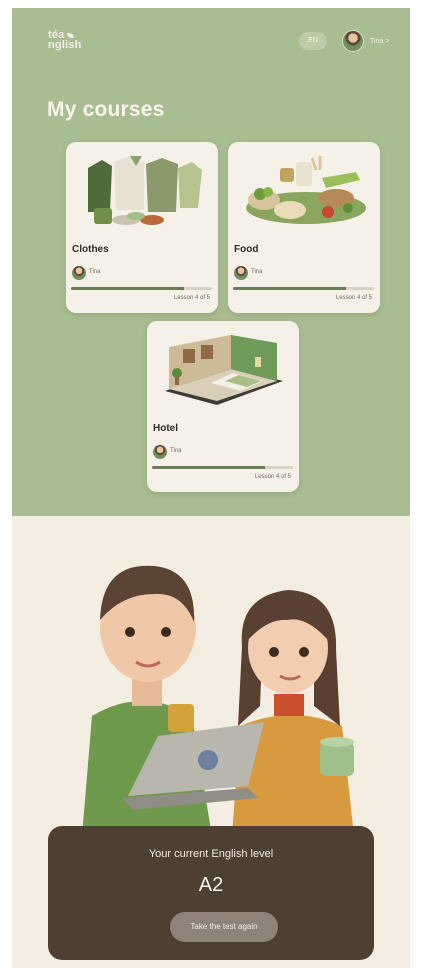  What do you see at coordinates (313, 41) in the screenshot?
I see `language-button: EN` at bounding box center [313, 41].